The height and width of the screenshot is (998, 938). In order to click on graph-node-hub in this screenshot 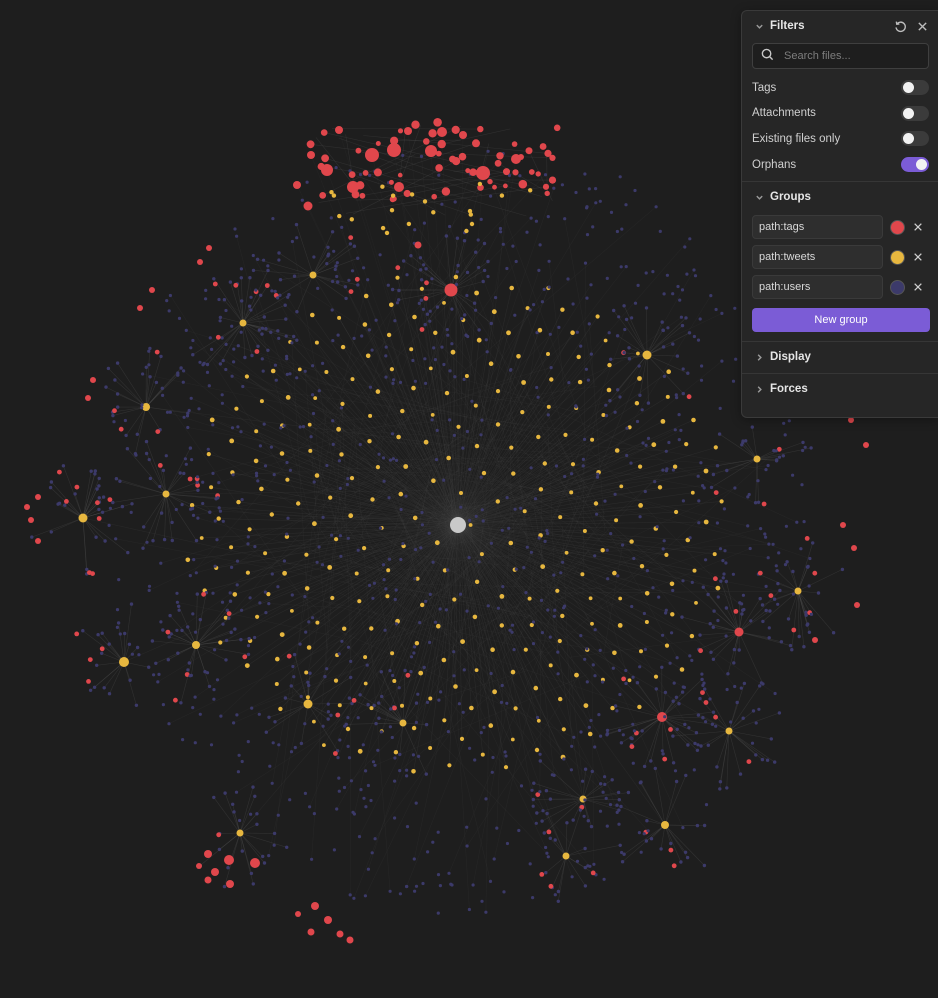, I will do `click(124, 662)`.